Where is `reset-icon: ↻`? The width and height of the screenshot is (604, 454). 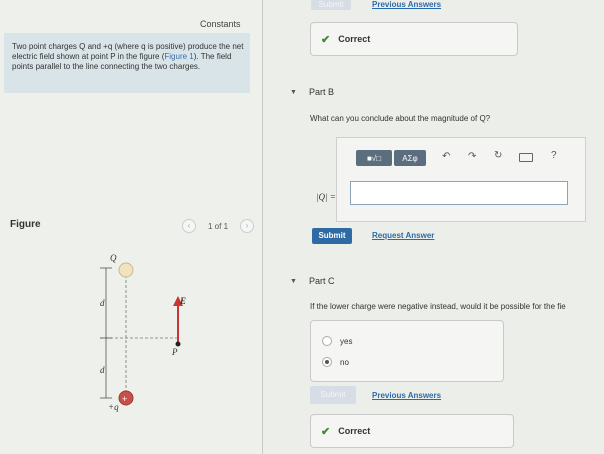
reset-icon: ↻ is located at coordinates (498, 155).